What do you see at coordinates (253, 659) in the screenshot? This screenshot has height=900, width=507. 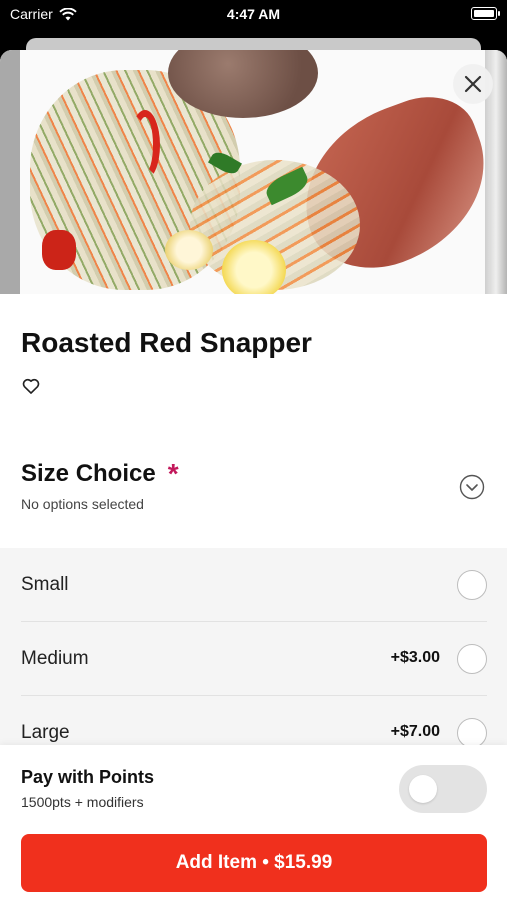 I see `size-option-medium: Medium +$3.00` at bounding box center [253, 659].